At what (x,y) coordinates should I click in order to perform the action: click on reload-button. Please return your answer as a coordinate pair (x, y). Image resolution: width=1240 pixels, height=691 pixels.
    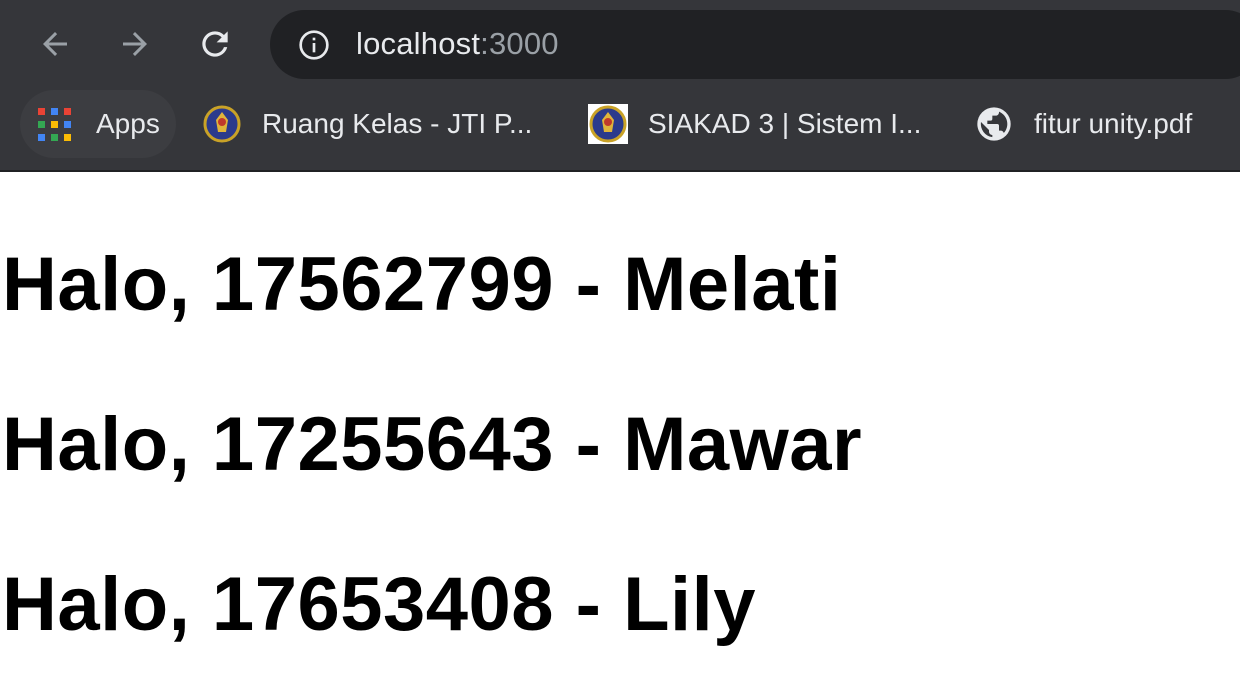
    Looking at the image, I should click on (215, 44).